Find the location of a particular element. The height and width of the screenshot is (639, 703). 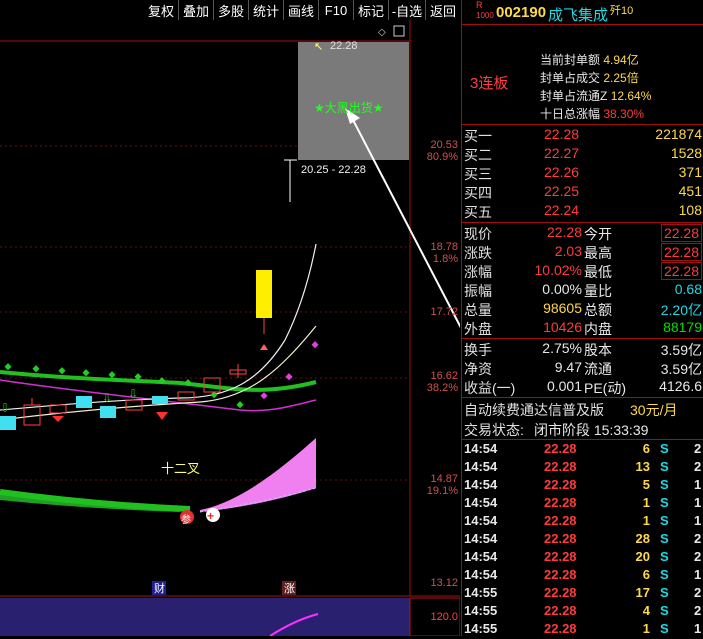

buy-volume: 451 is located at coordinates (690, 191).